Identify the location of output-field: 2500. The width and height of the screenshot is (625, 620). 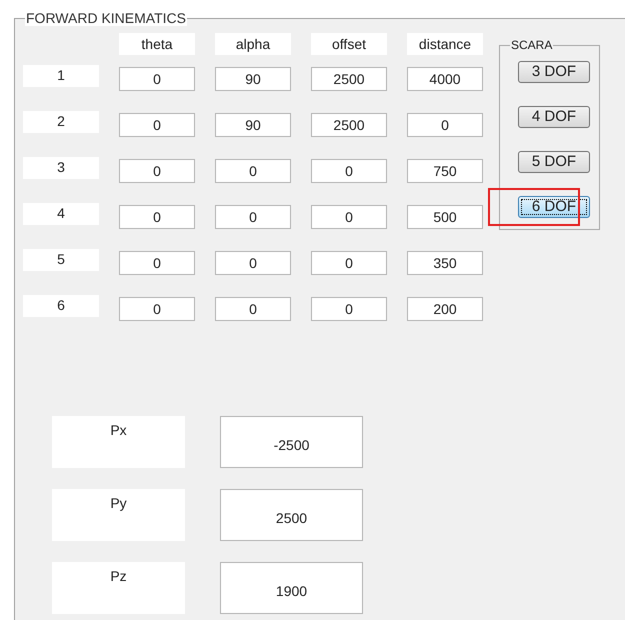
(291, 515).